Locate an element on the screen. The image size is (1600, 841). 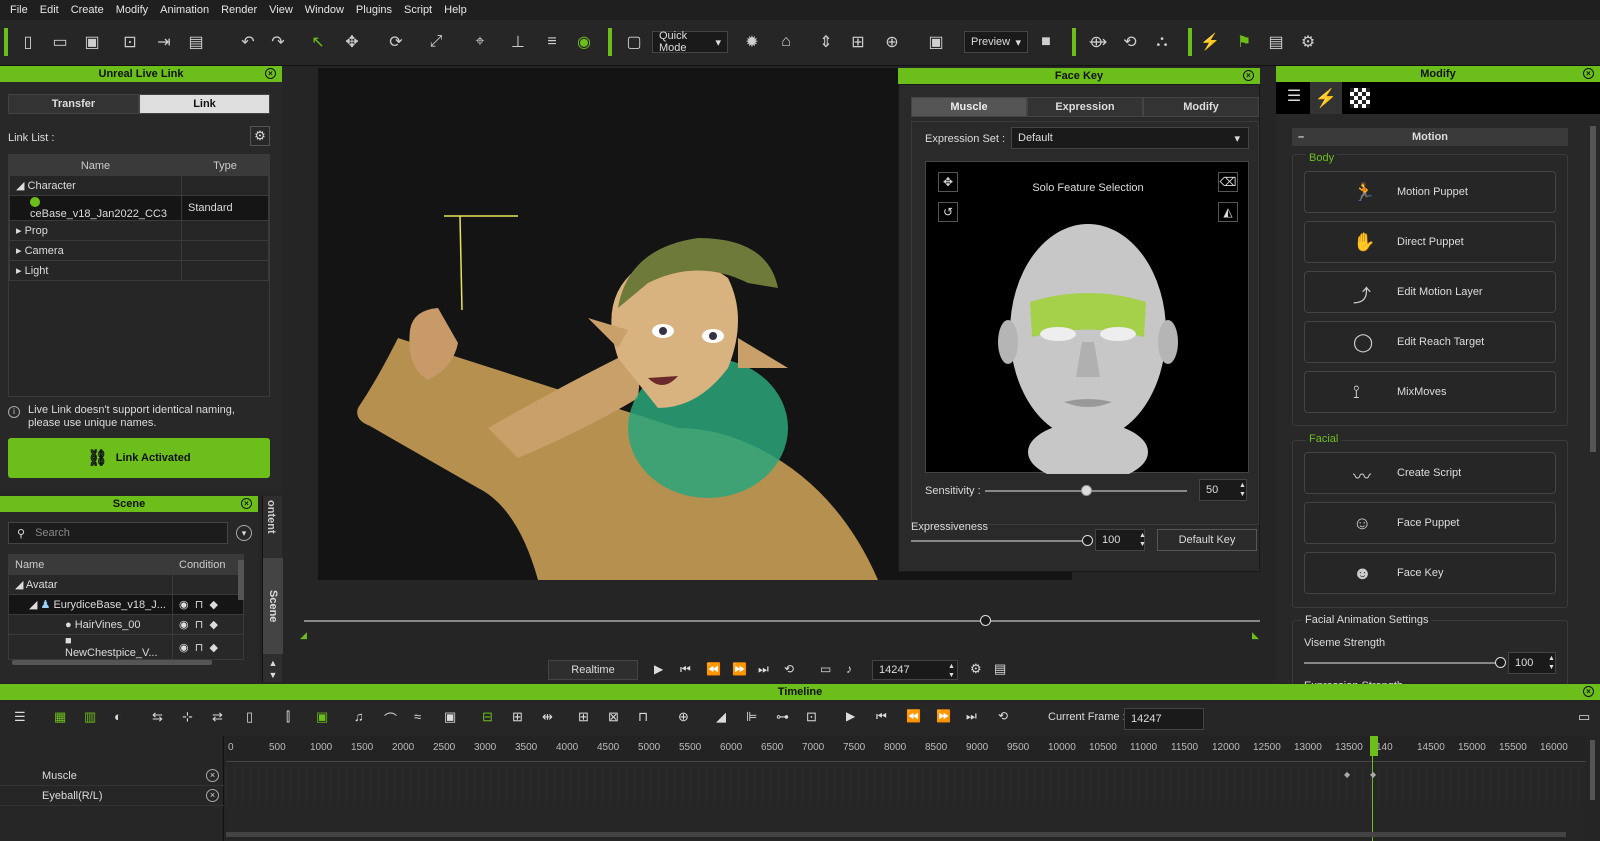
fast-forward-icon: ⏩ is located at coordinates (943, 716).